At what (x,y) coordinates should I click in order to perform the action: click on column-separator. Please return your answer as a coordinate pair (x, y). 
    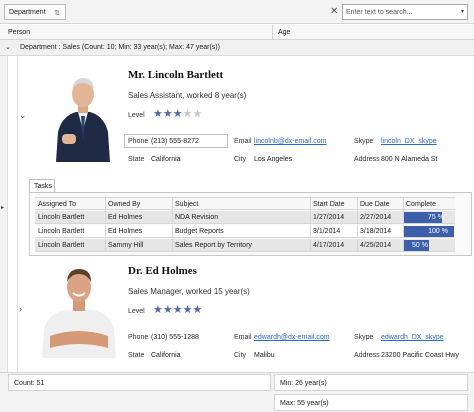
    Looking at the image, I should click on (272, 32).